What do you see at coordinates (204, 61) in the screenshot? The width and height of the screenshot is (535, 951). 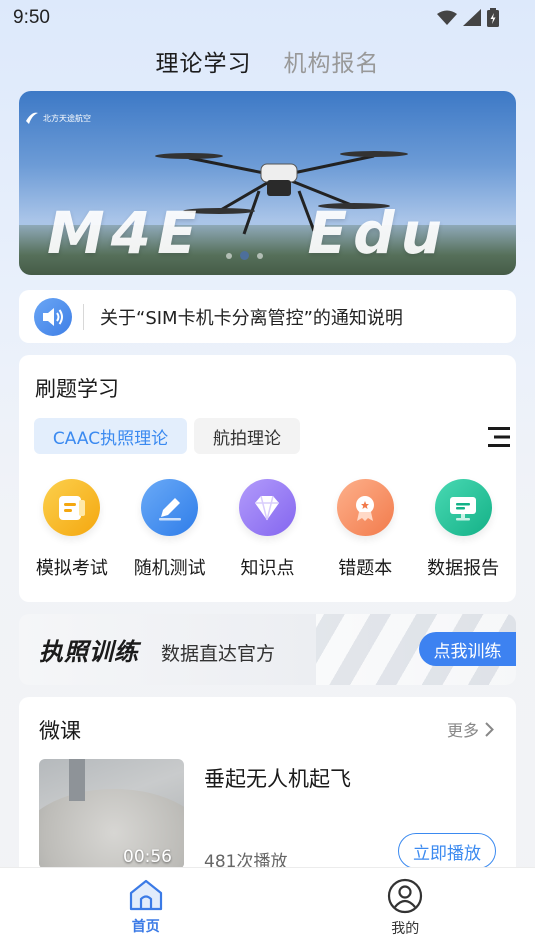 I see `tab-theory-study: 理论学习` at bounding box center [204, 61].